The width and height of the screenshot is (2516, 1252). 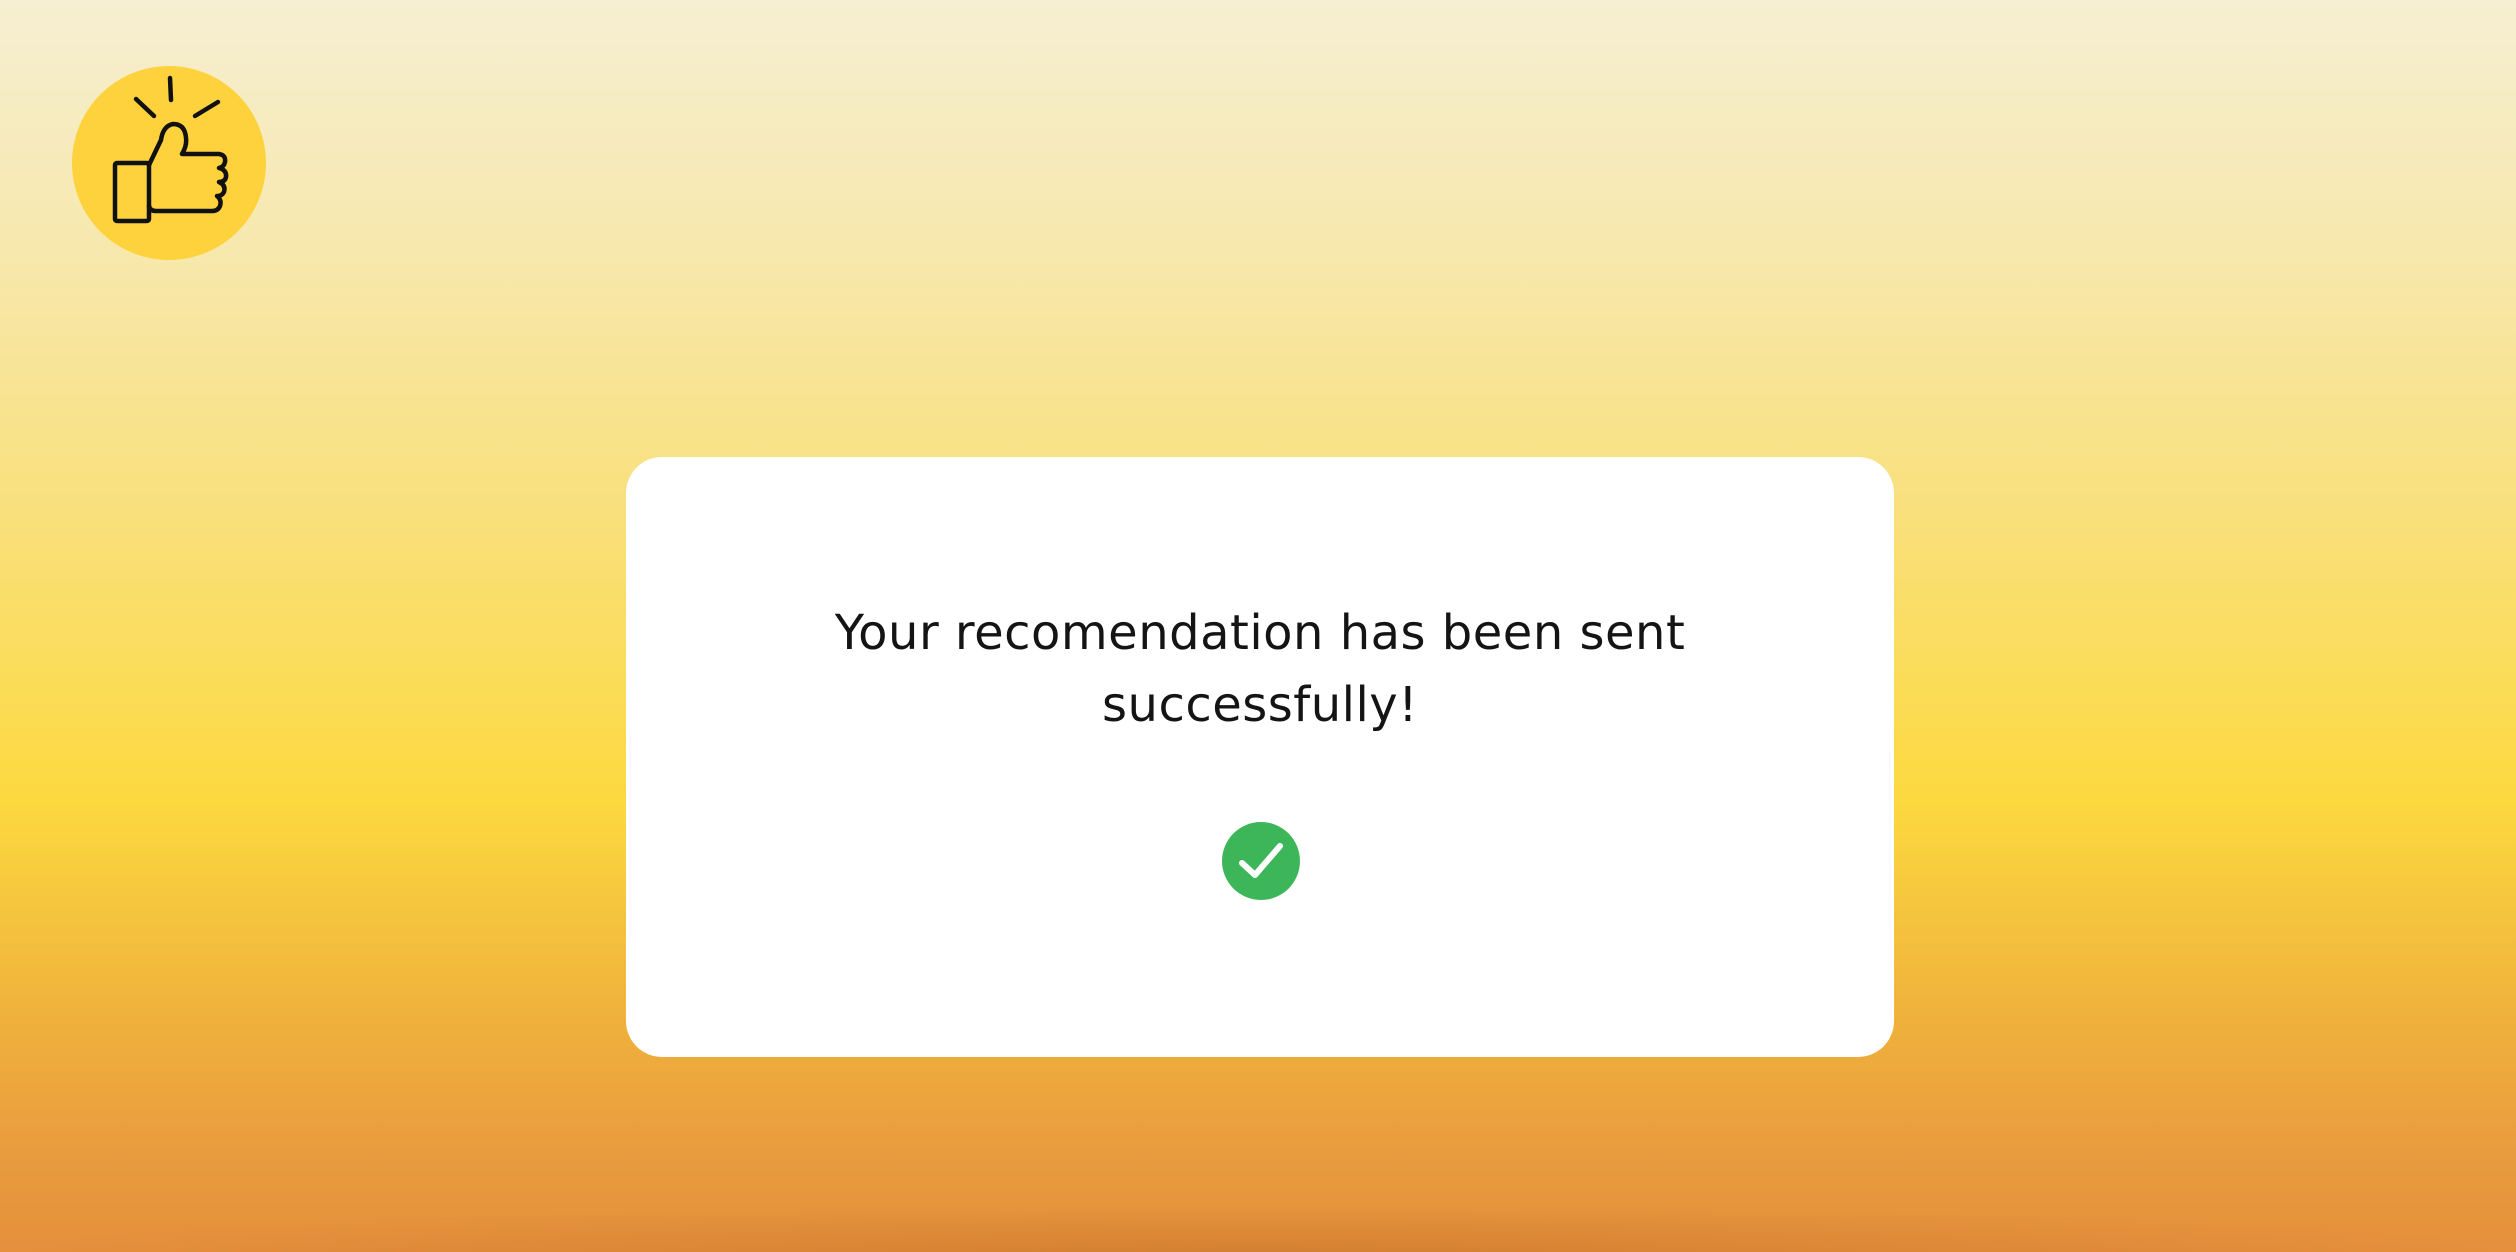 I want to click on success-check-badge, so click(x=1261, y=861).